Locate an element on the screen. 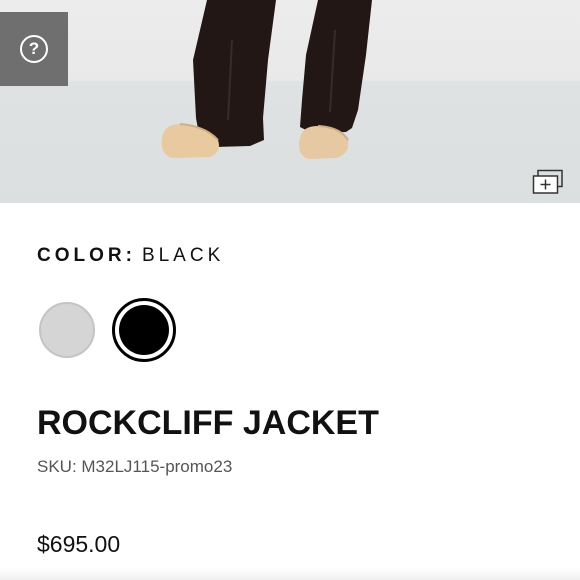 The width and height of the screenshot is (580, 580). color-selector-label: COLOR: BLACK is located at coordinates (130, 256).